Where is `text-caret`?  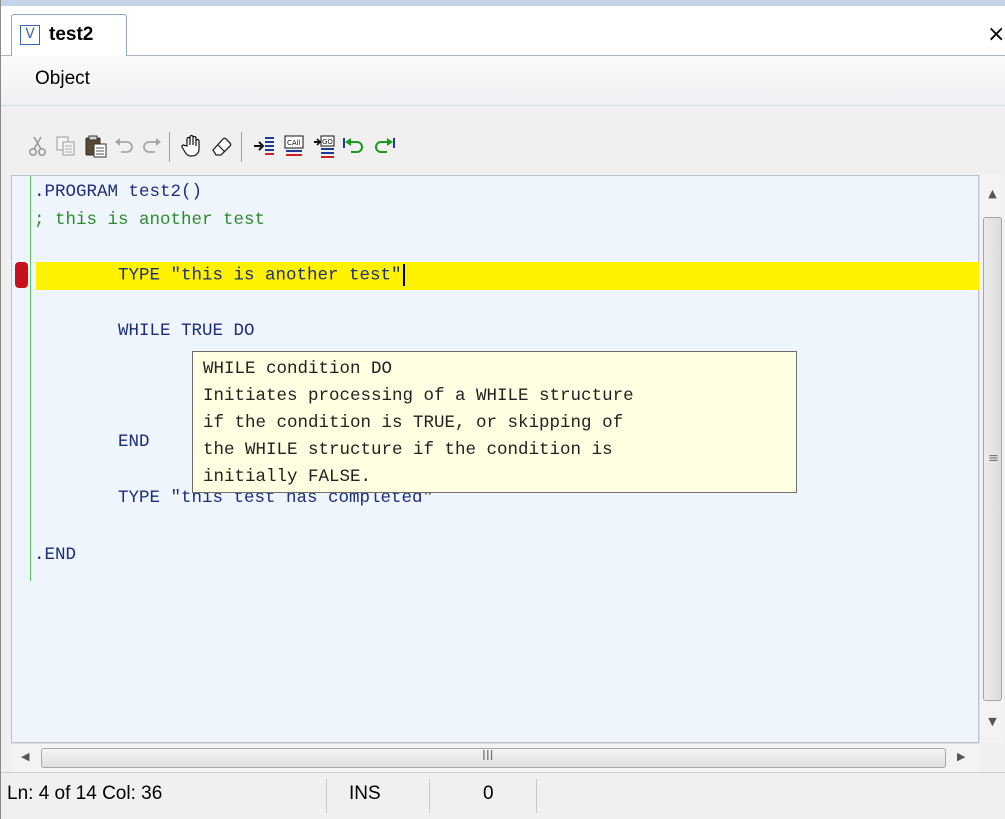
text-caret is located at coordinates (403, 275).